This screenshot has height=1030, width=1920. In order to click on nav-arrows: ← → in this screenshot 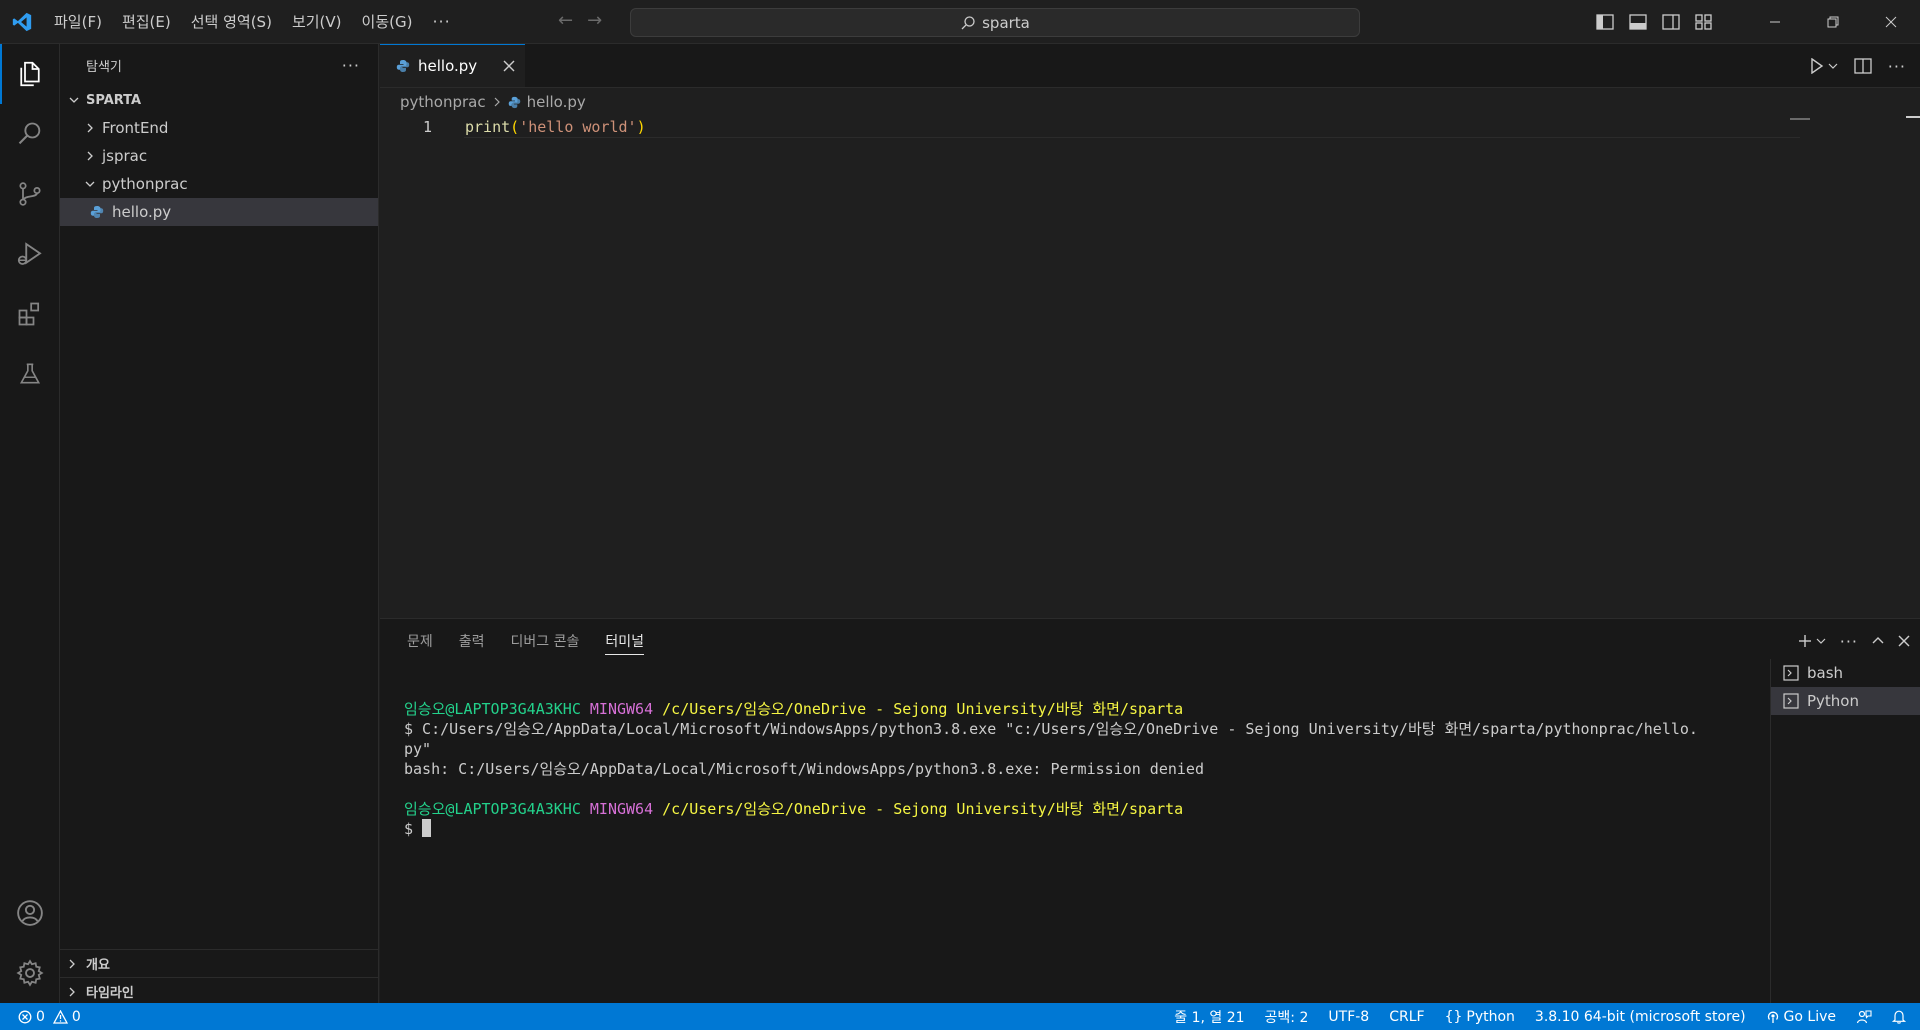, I will do `click(580, 20)`.